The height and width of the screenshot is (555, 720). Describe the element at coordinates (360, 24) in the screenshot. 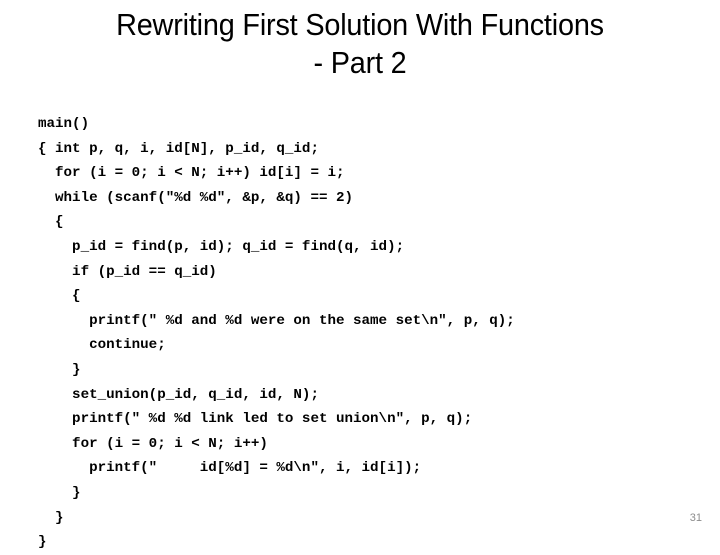

I see `title-line-1: Rewriting First Solution With Functions` at that location.